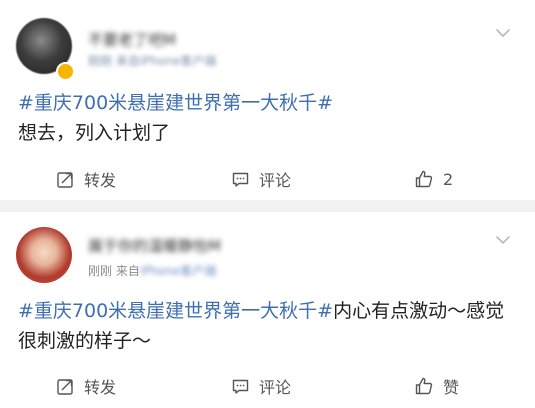 The width and height of the screenshot is (535, 408). I want to click on avatar, so click(44, 255).